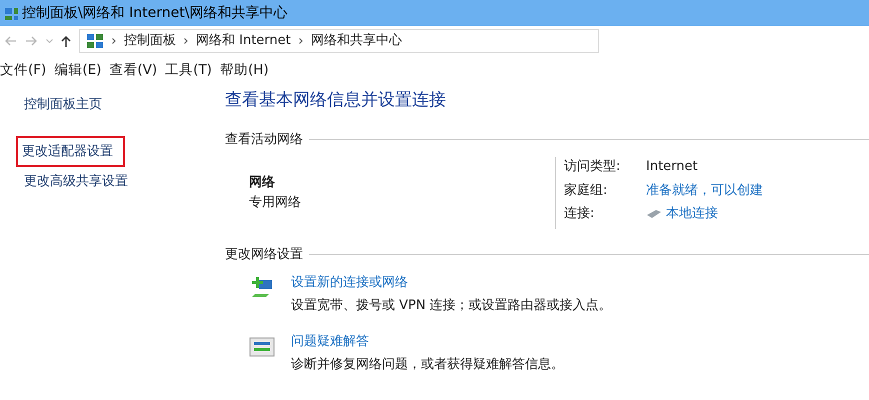  I want to click on breadcrumb: 网络和 Internet, so click(243, 41).